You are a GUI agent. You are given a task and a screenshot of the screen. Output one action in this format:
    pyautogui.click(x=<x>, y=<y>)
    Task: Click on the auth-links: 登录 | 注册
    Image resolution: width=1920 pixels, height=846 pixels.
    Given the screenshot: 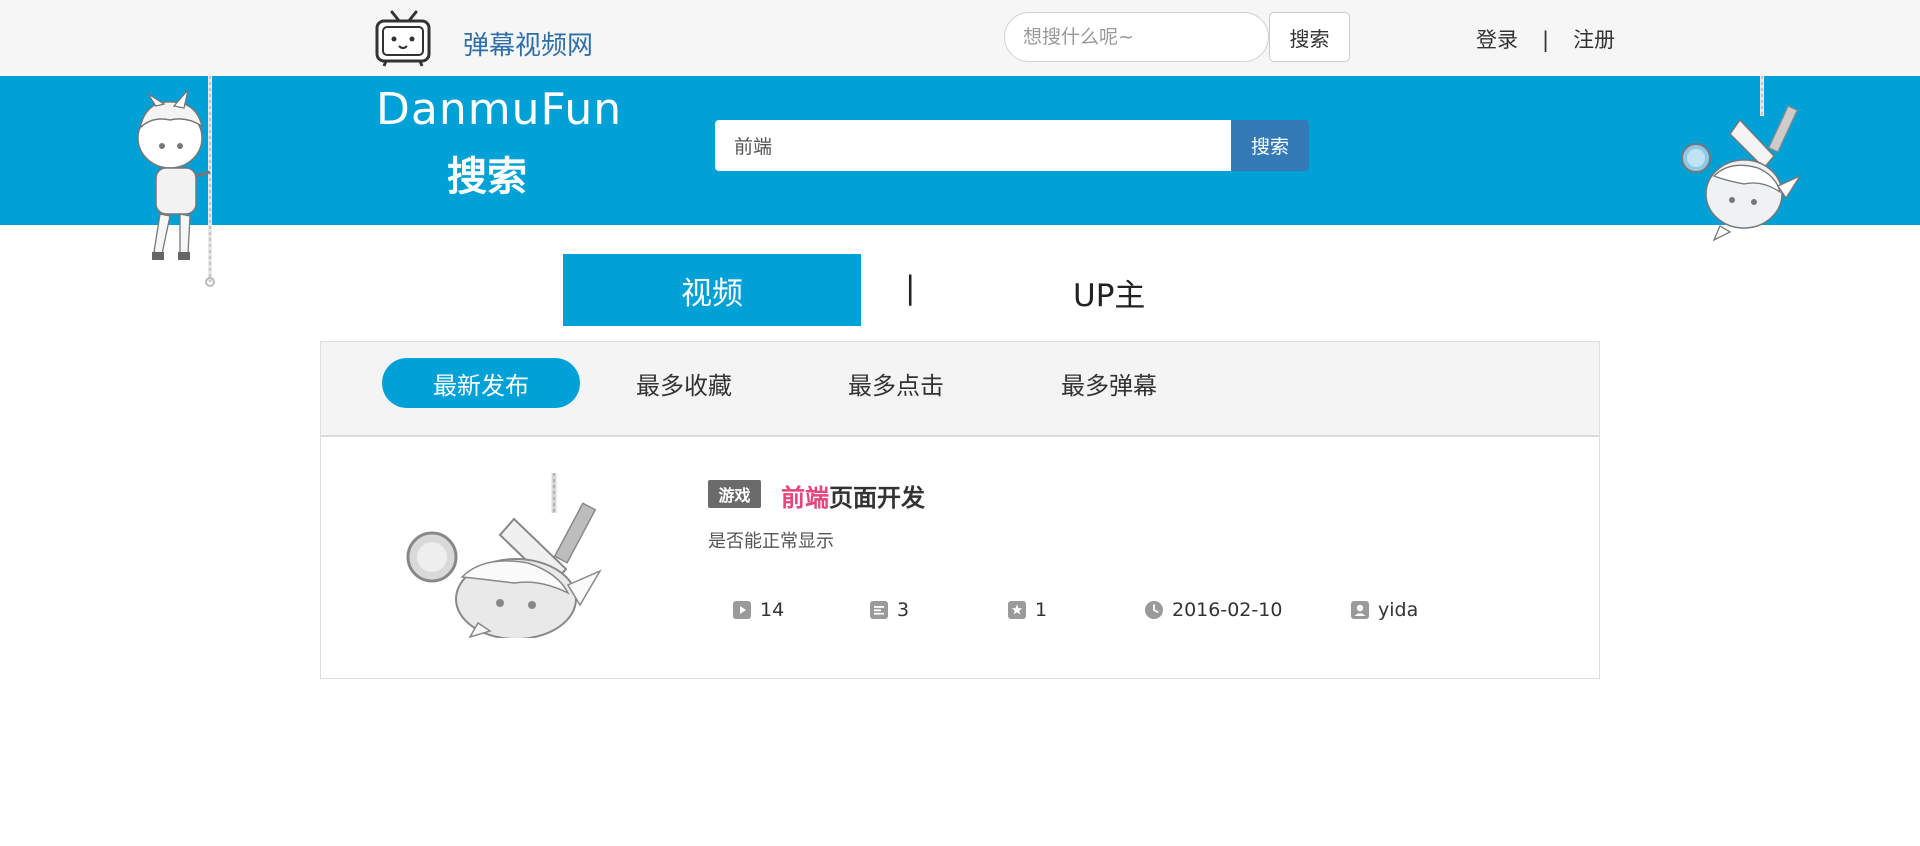 What is the action you would take?
    pyautogui.click(x=1545, y=39)
    